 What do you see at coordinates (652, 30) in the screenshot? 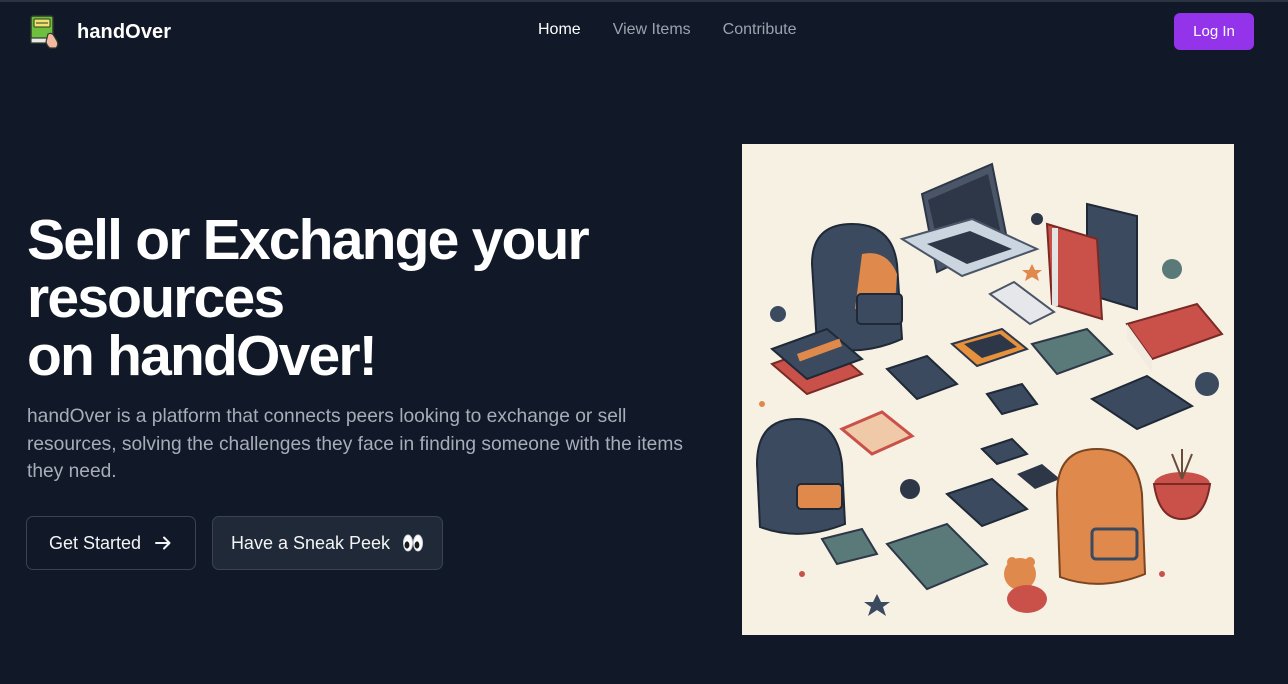
I see `nav-view-items: View Items` at bounding box center [652, 30].